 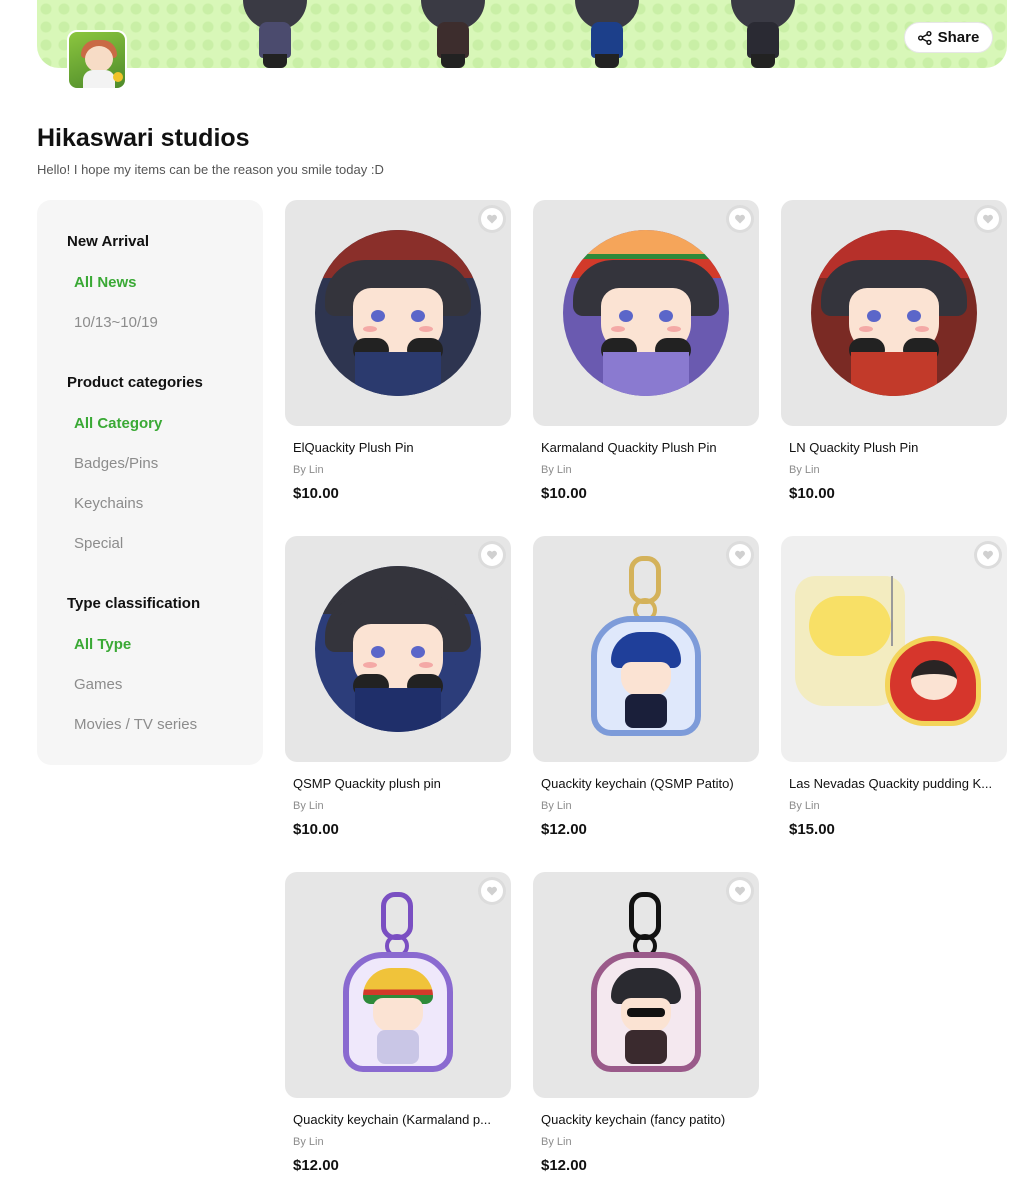 What do you see at coordinates (647, 783) in the screenshot?
I see `product-name: Quackity keychain (QSMP Patito)` at bounding box center [647, 783].